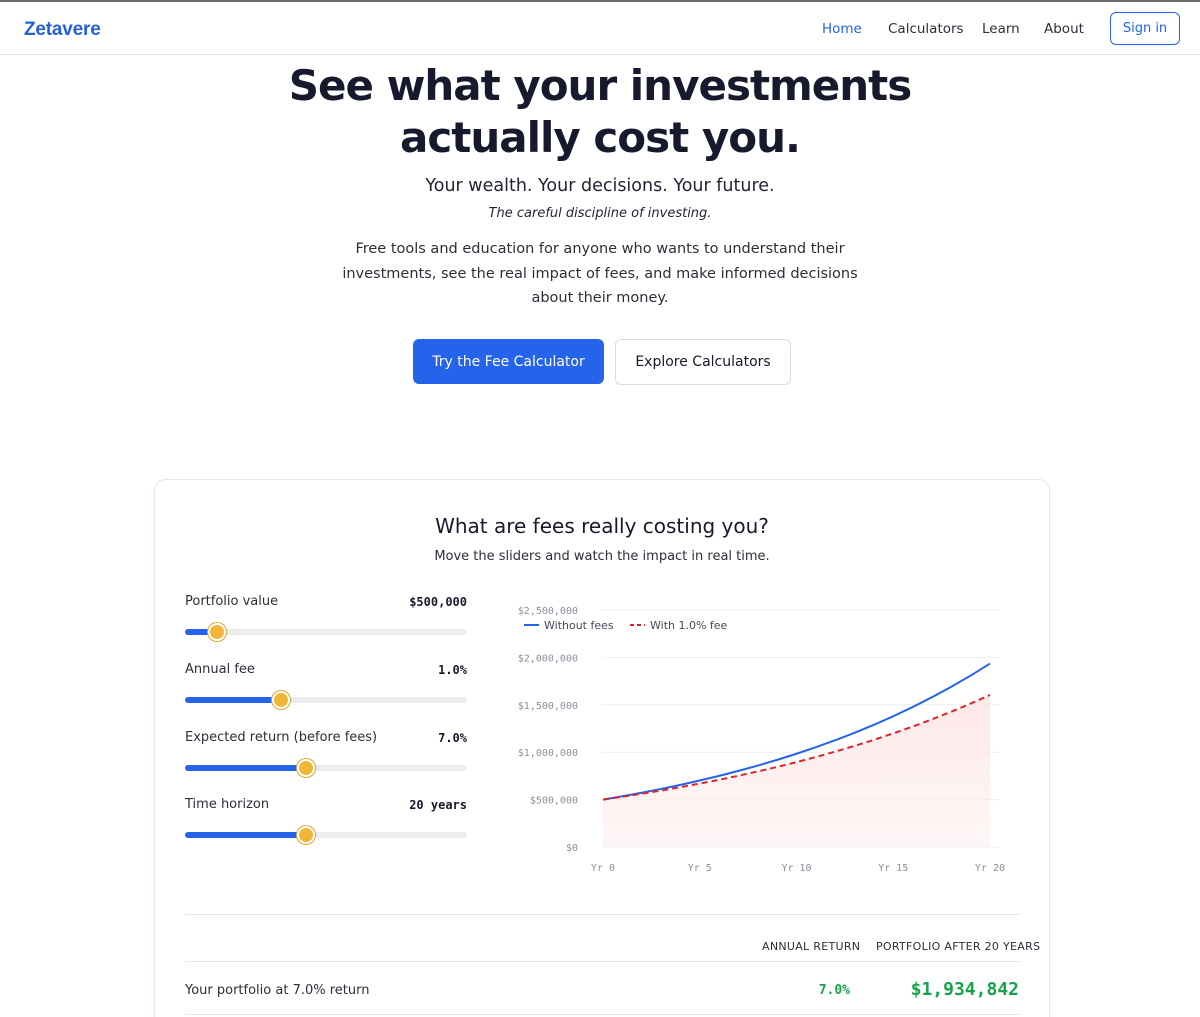 This screenshot has width=1200, height=1017. Describe the element at coordinates (548, 706) in the screenshot. I see `y-tick-label: $1,500,000` at that location.